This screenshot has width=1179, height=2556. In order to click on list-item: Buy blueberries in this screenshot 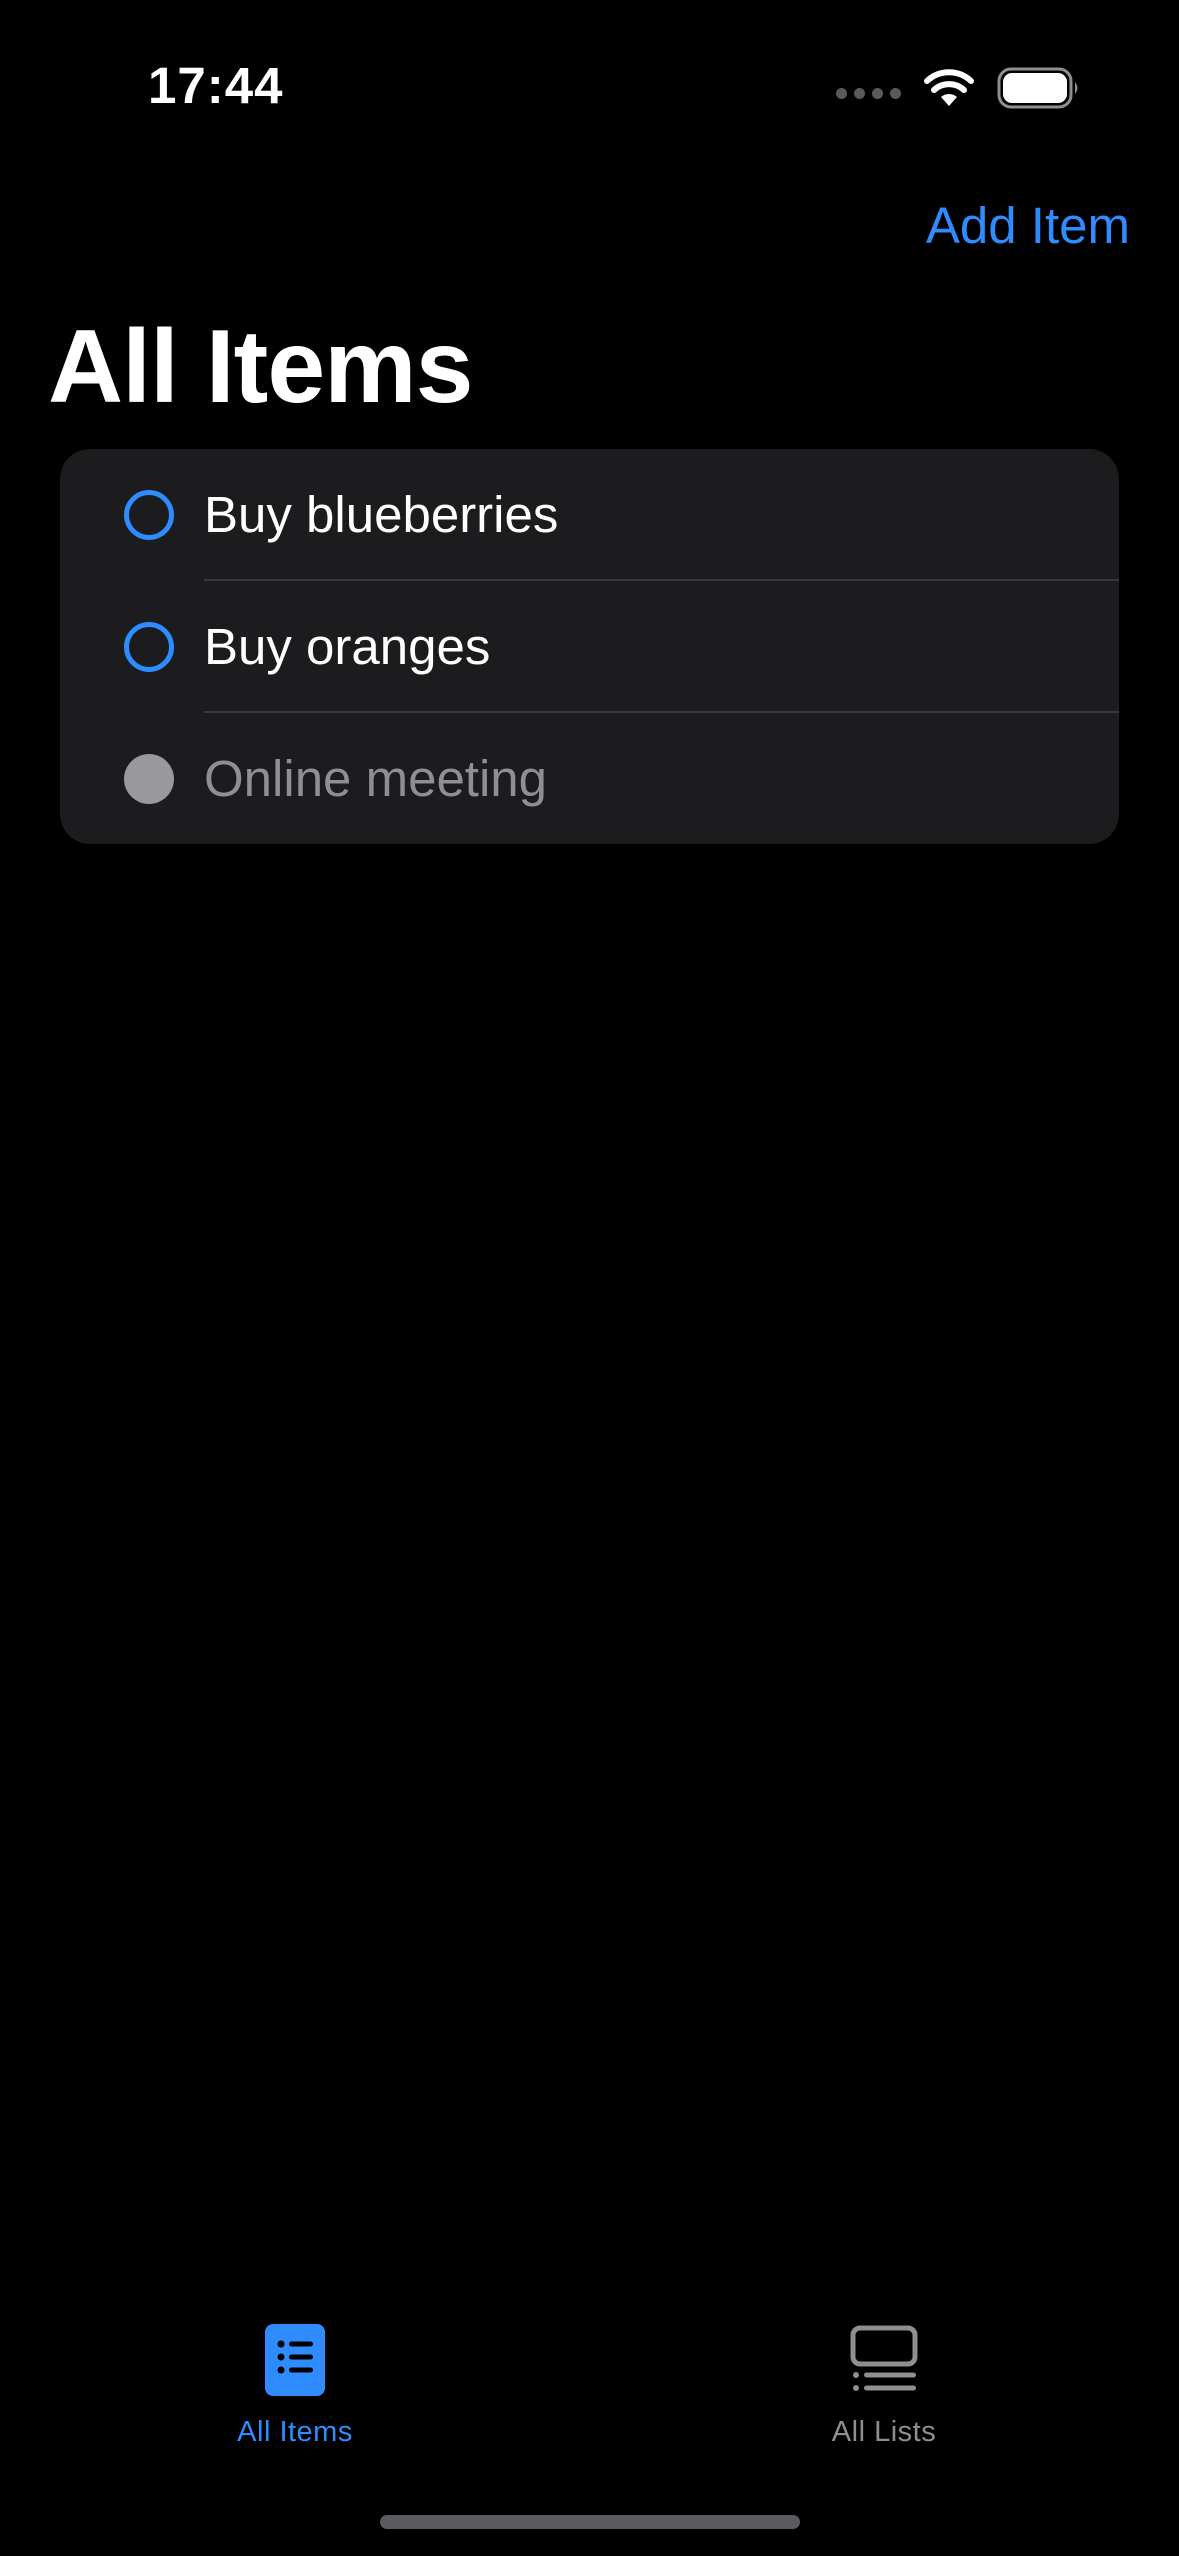, I will do `click(589, 515)`.